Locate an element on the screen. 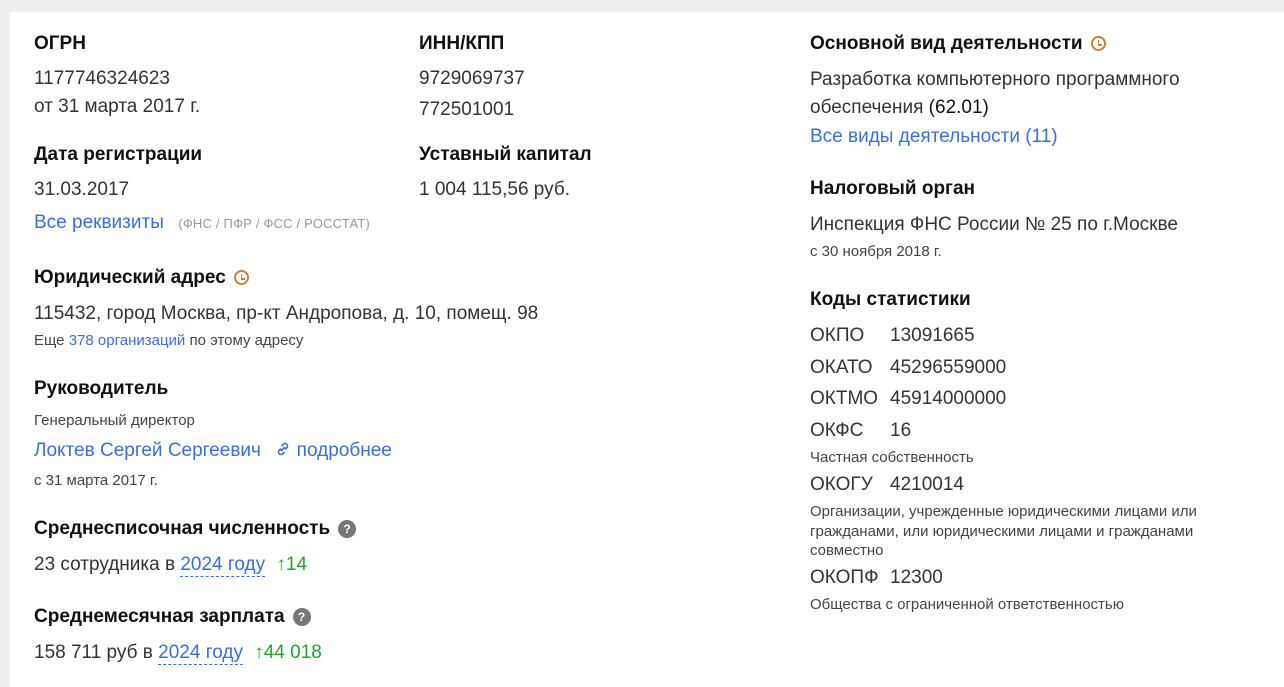  employees-delta: ↑14 is located at coordinates (291, 564).